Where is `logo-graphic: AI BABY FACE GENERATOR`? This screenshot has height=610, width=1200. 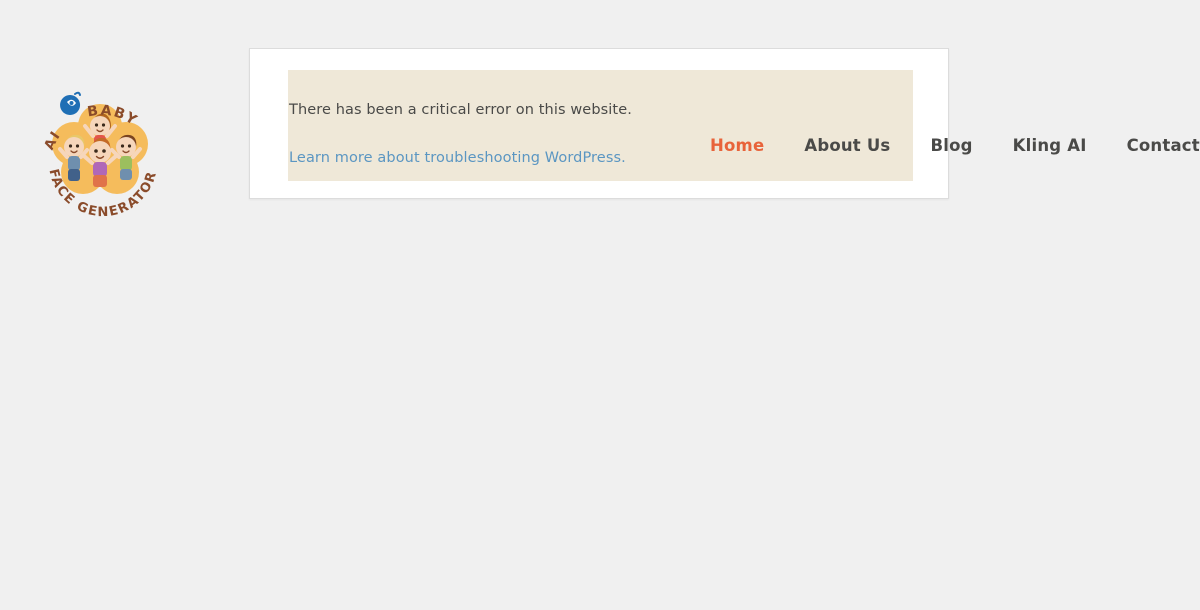 logo-graphic: AI BABY FACE GENERATOR is located at coordinates (100, 155).